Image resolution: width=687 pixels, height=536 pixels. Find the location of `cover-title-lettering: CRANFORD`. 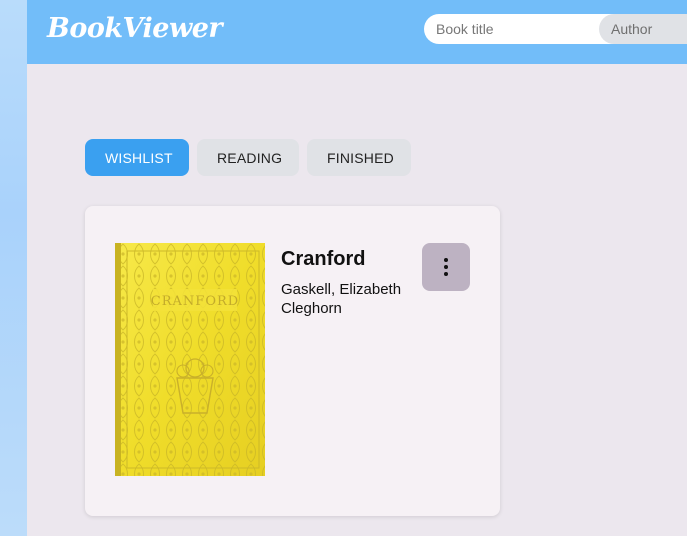

cover-title-lettering: CRANFORD is located at coordinates (195, 301).